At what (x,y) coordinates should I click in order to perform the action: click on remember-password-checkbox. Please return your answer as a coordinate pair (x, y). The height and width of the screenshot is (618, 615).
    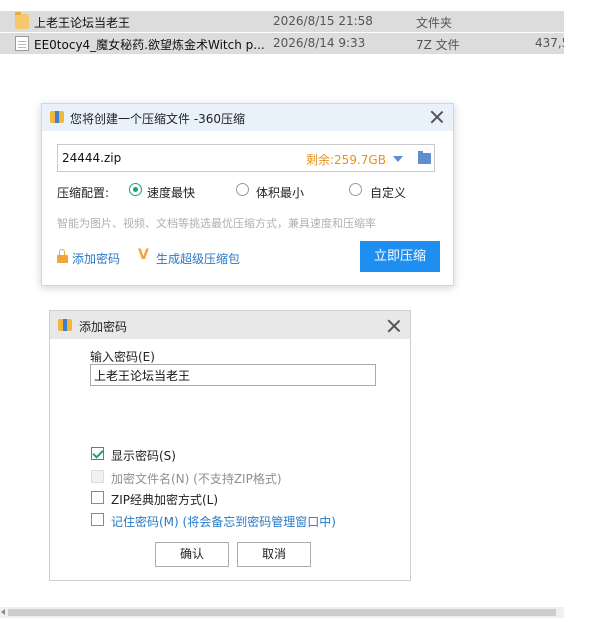
    Looking at the image, I should click on (97, 519).